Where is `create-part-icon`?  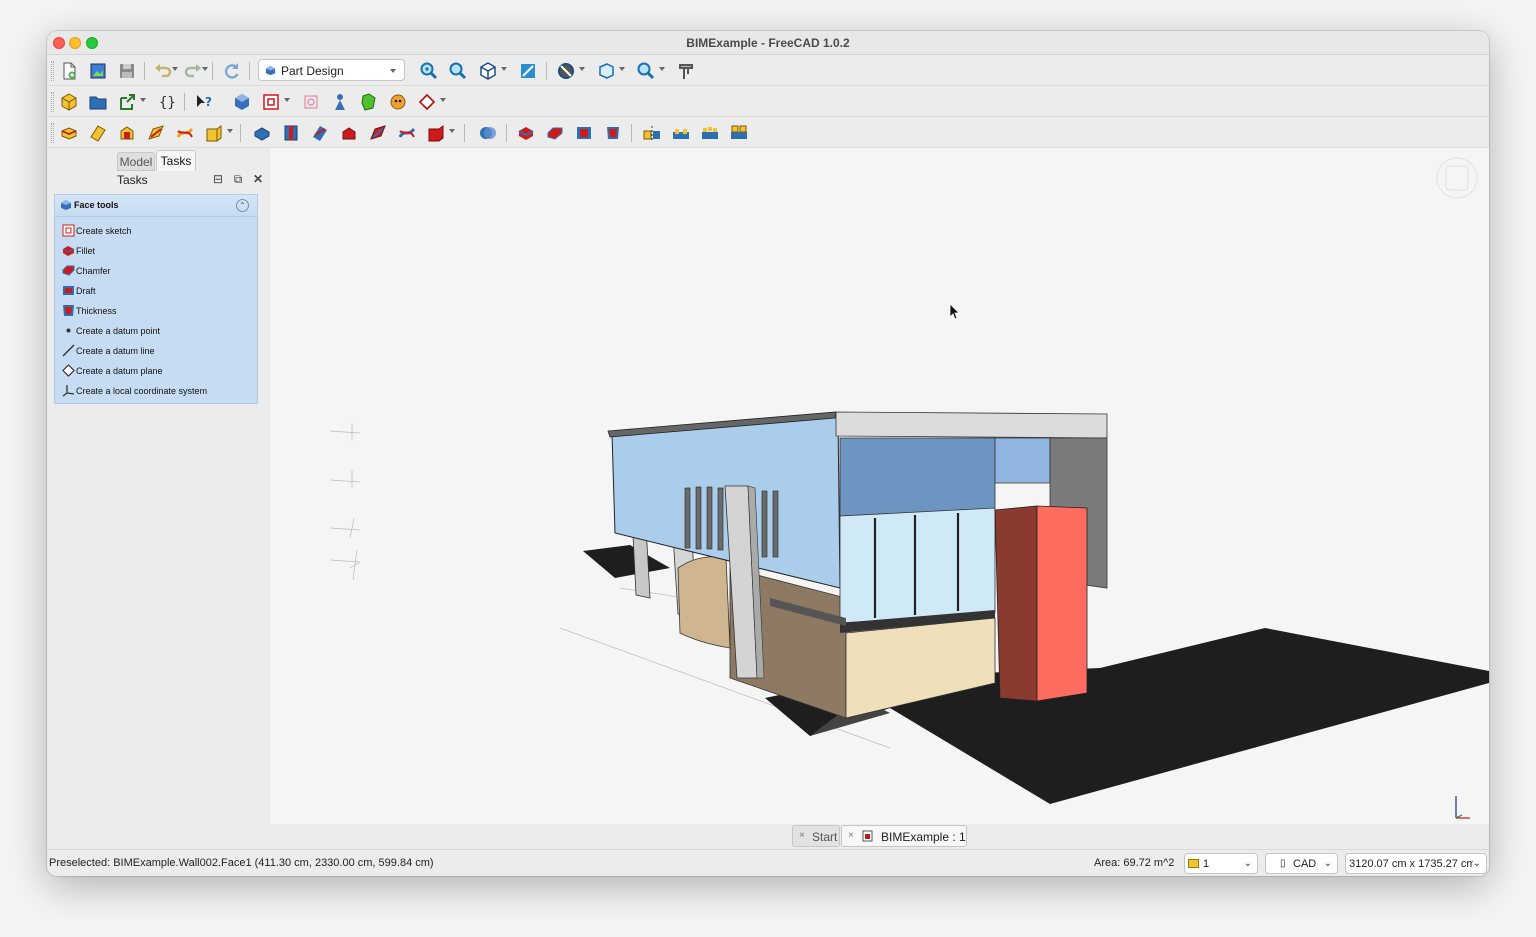
create-part-icon is located at coordinates (98, 102).